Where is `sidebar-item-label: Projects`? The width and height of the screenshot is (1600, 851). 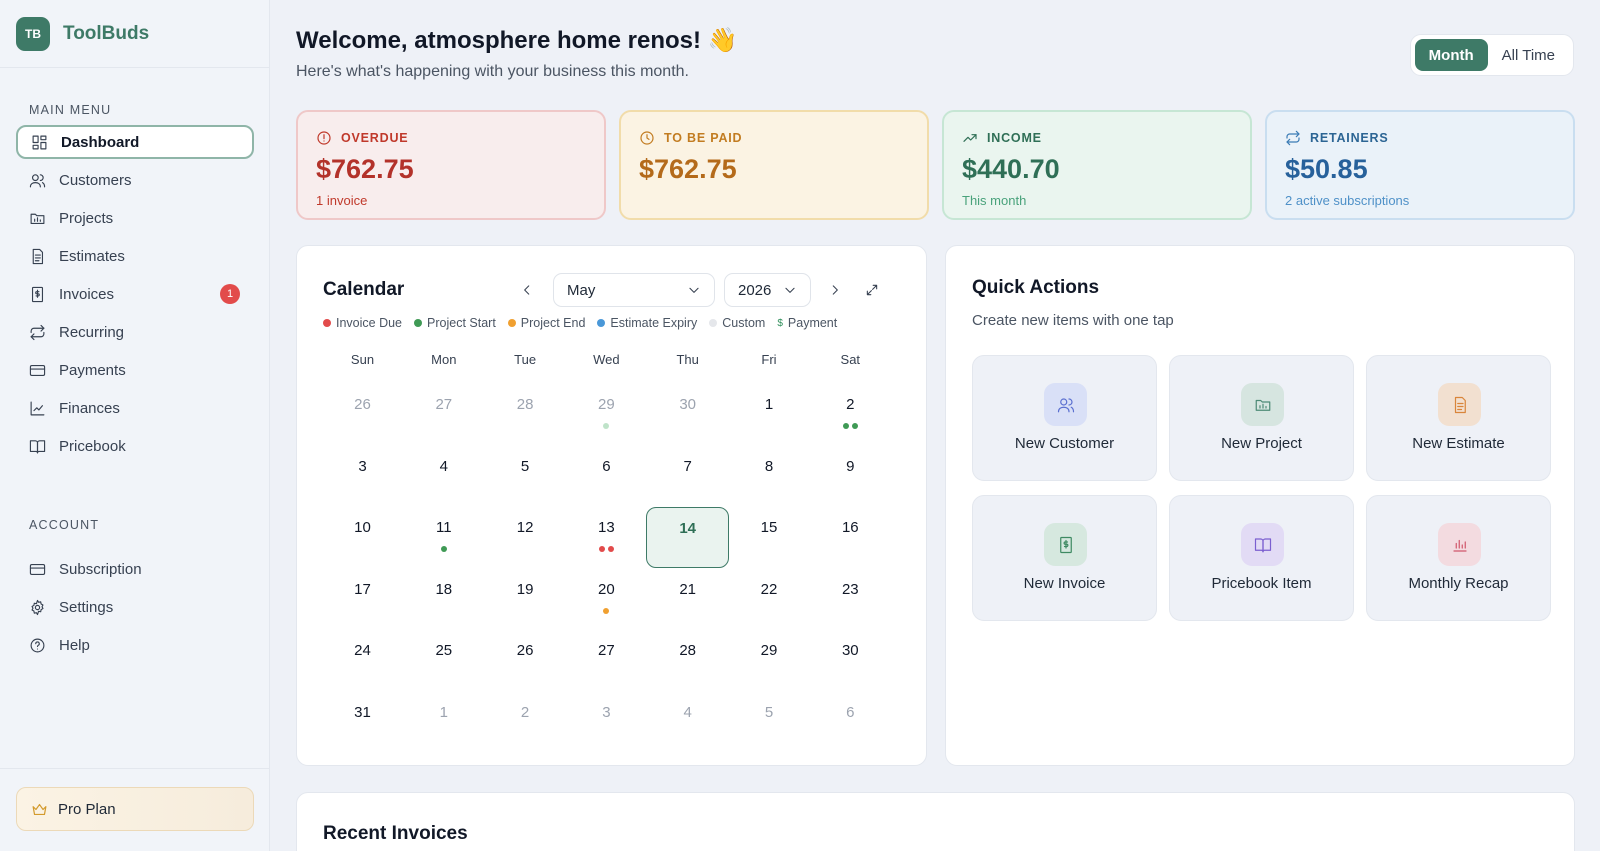 sidebar-item-label: Projects is located at coordinates (86, 218).